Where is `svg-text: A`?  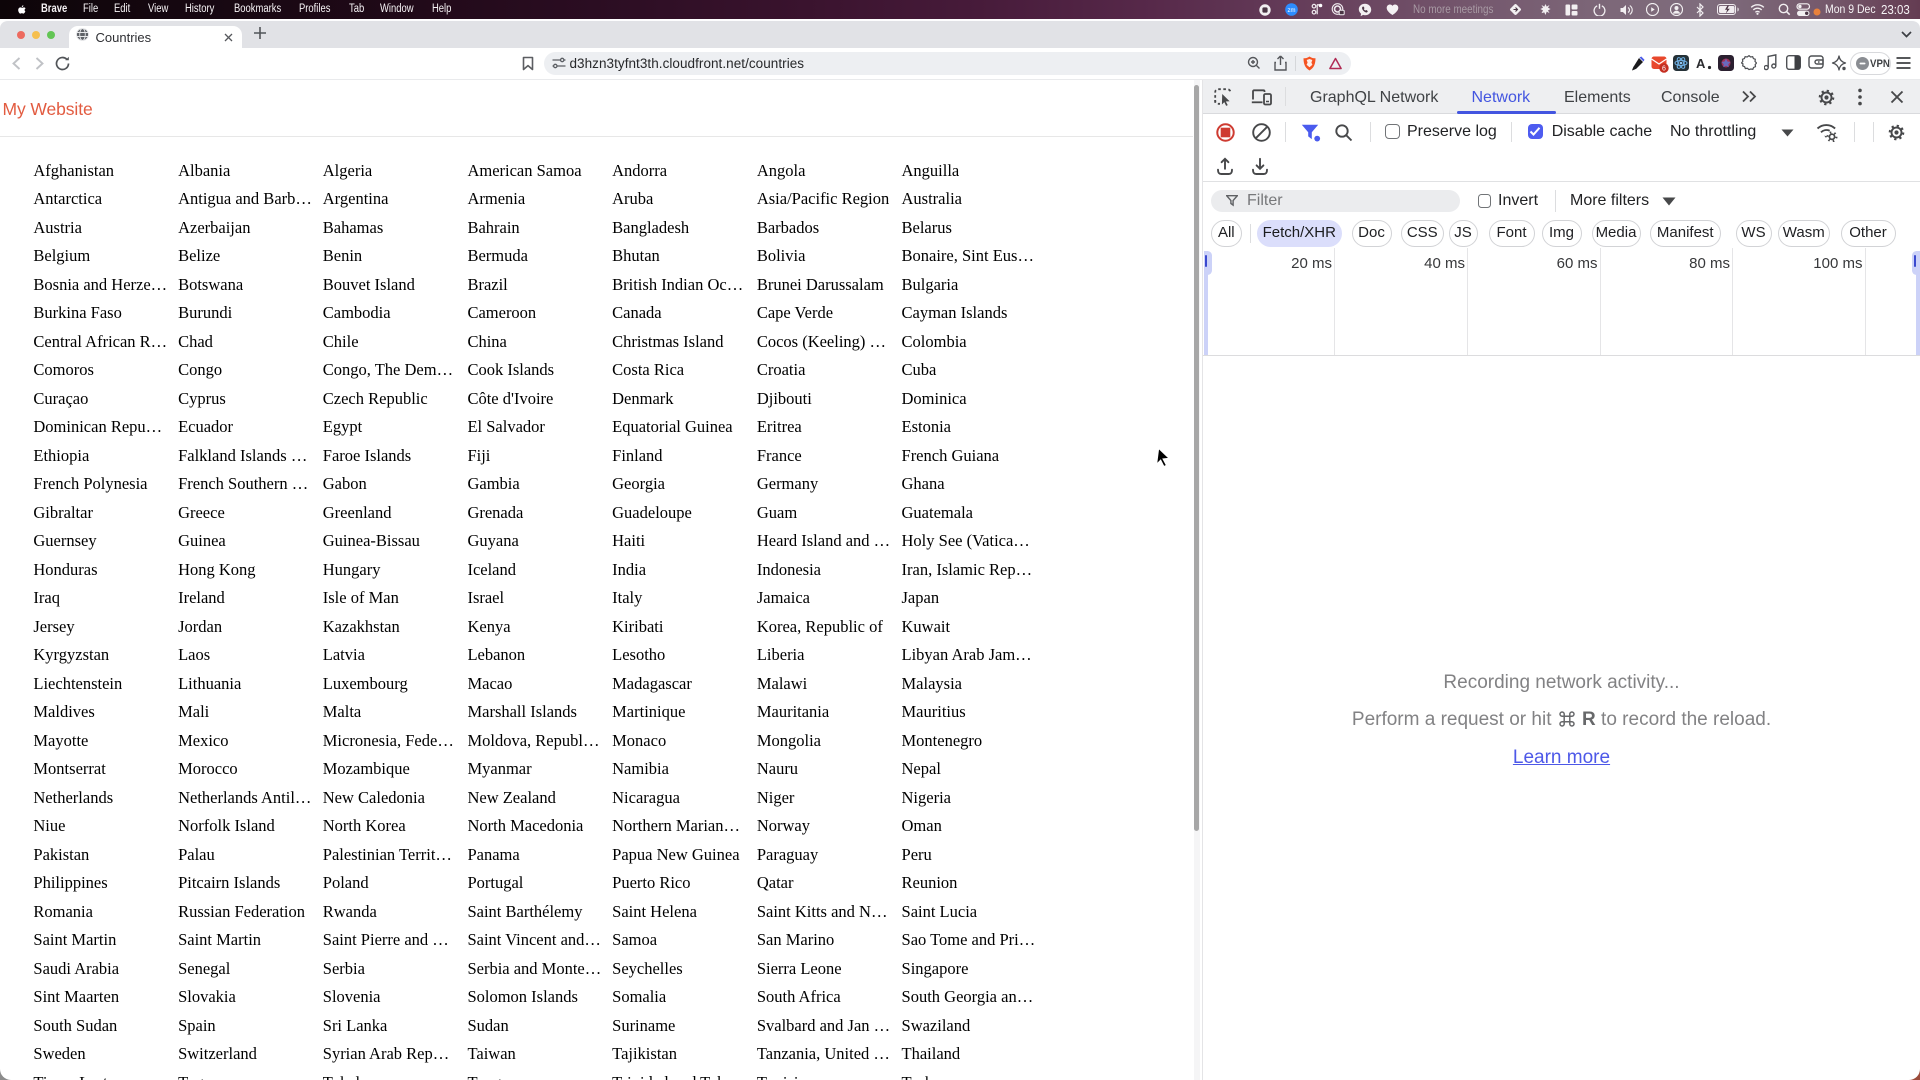 svg-text: A is located at coordinates (1701, 63).